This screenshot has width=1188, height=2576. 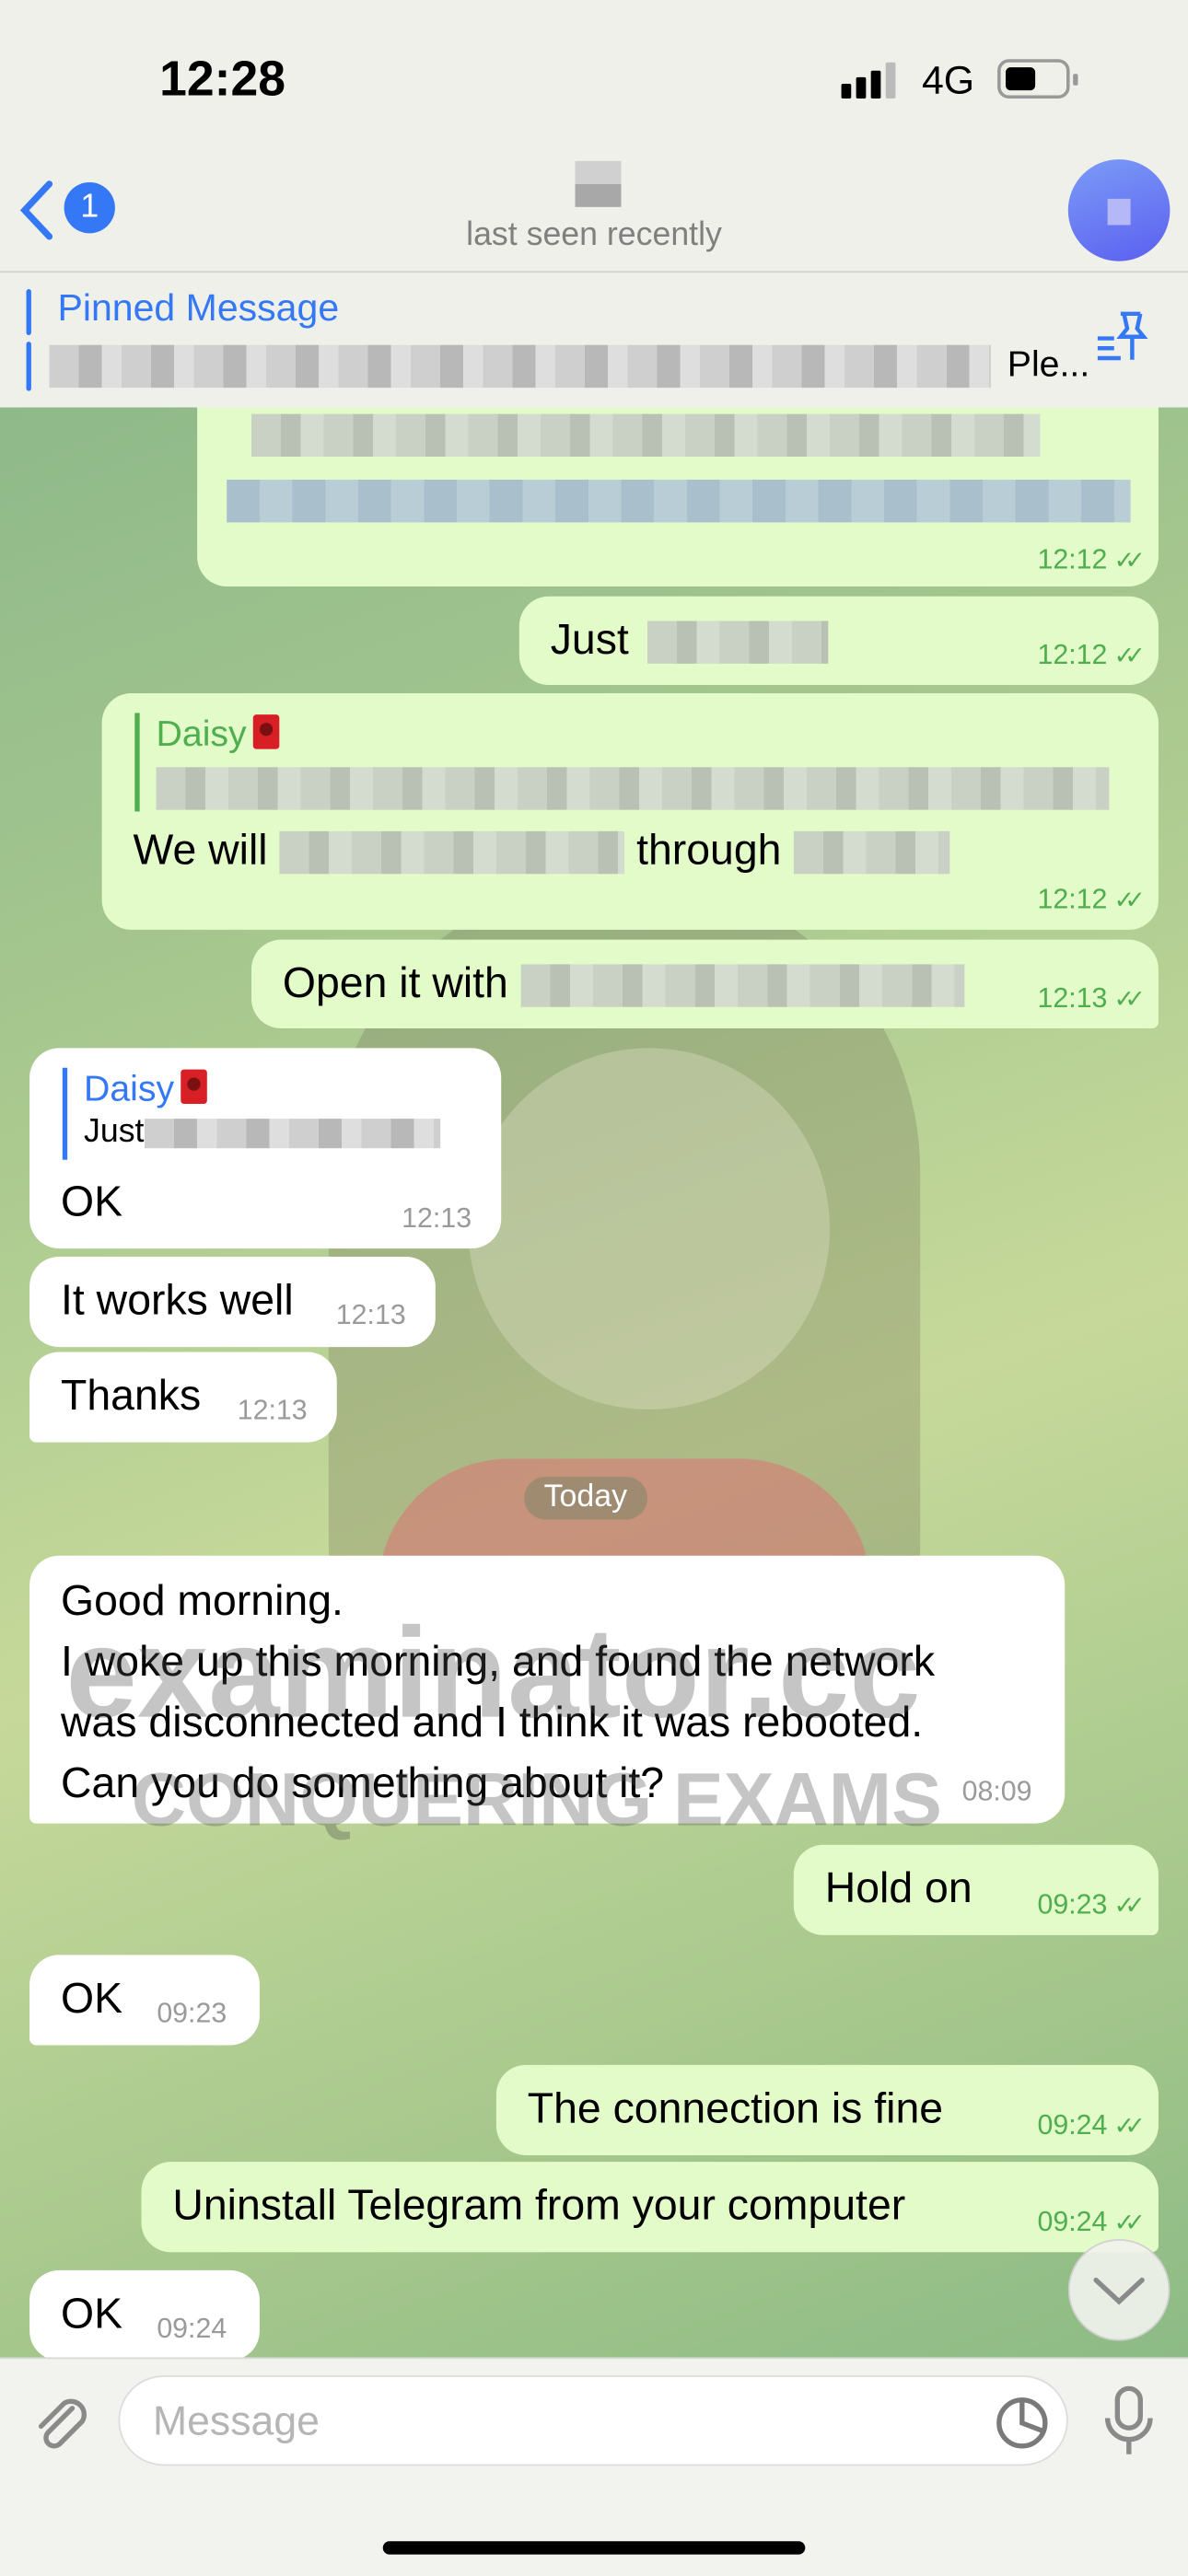 I want to click on message-bubble: OK 09:24, so click(x=144, y=2313).